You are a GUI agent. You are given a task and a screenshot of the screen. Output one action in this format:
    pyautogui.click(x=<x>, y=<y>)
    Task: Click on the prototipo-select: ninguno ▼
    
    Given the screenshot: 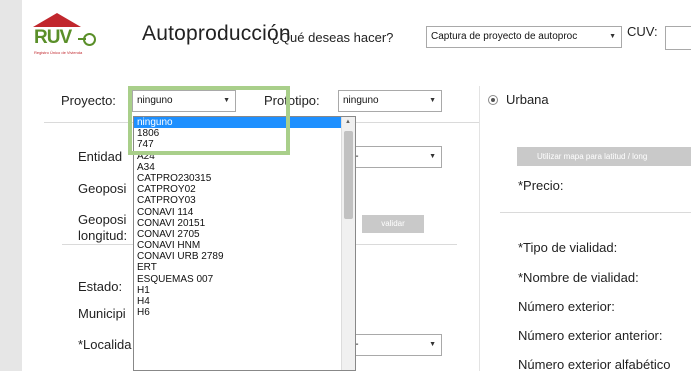 What is the action you would take?
    pyautogui.click(x=390, y=101)
    